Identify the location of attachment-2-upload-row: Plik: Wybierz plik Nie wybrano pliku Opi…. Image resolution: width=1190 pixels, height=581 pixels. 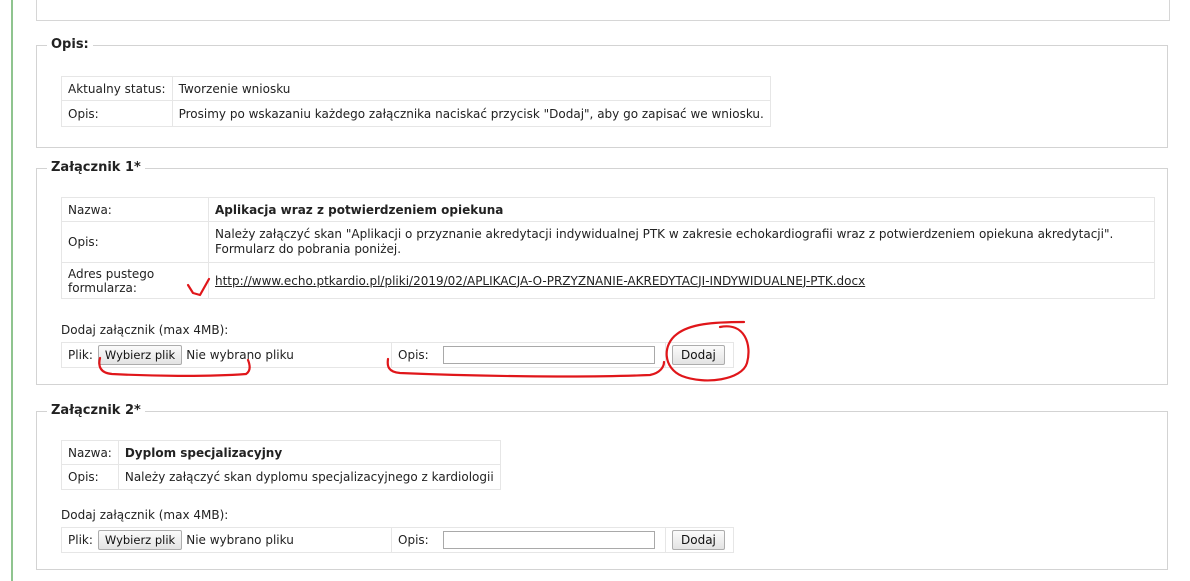
(397, 540).